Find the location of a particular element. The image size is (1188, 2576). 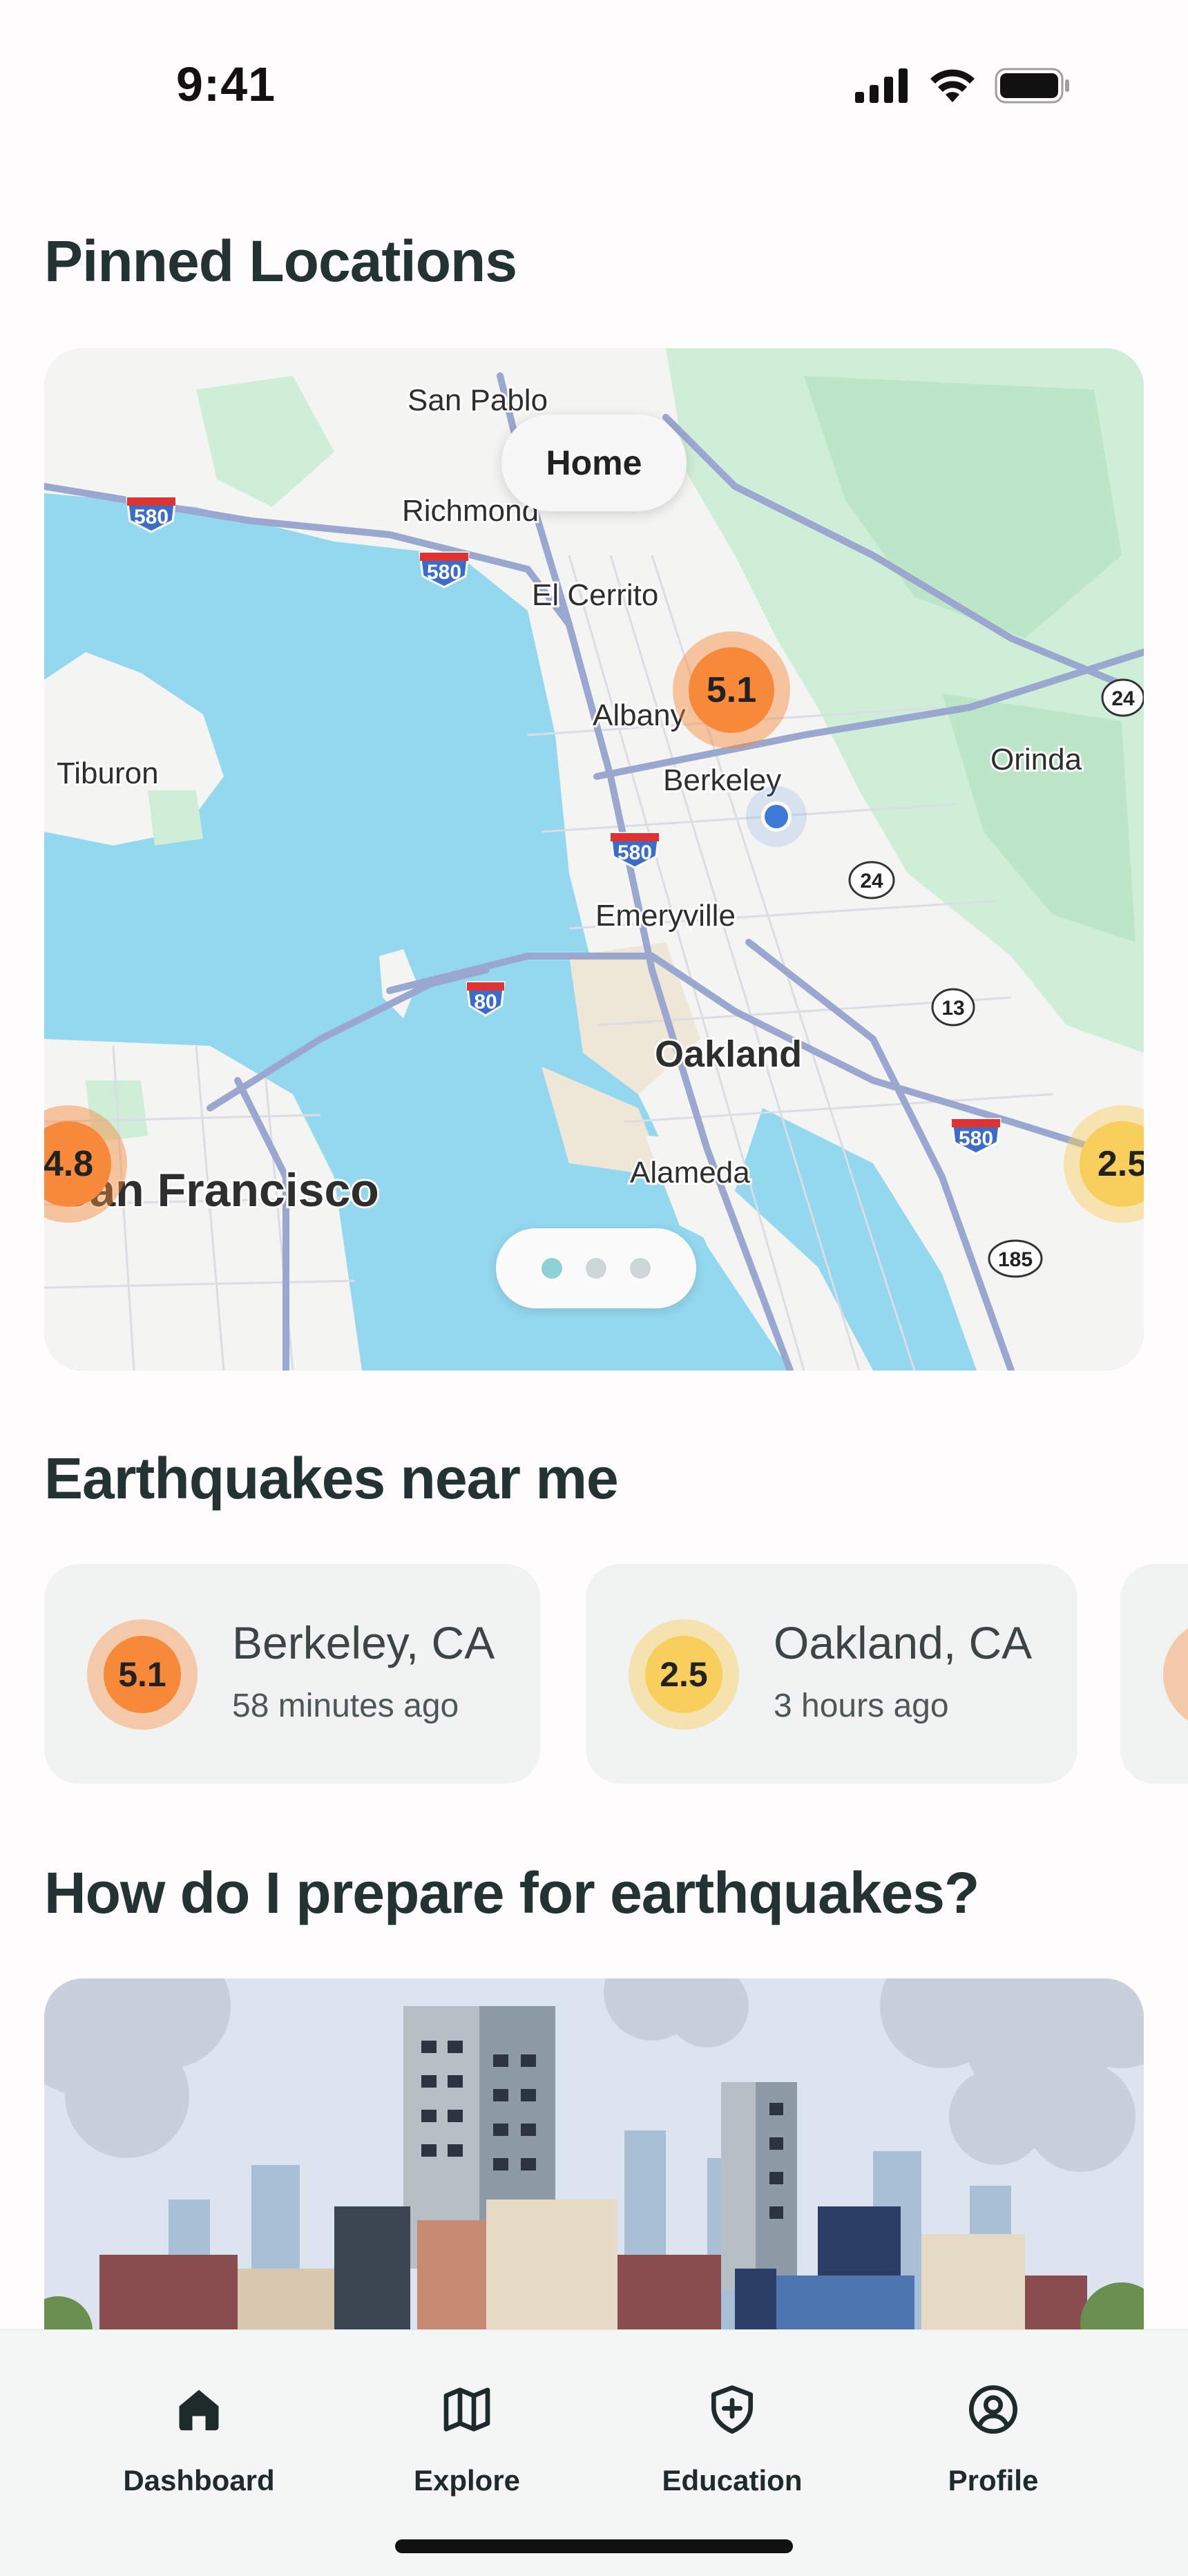

map-quake-magnitude: 5.1 is located at coordinates (731, 690).